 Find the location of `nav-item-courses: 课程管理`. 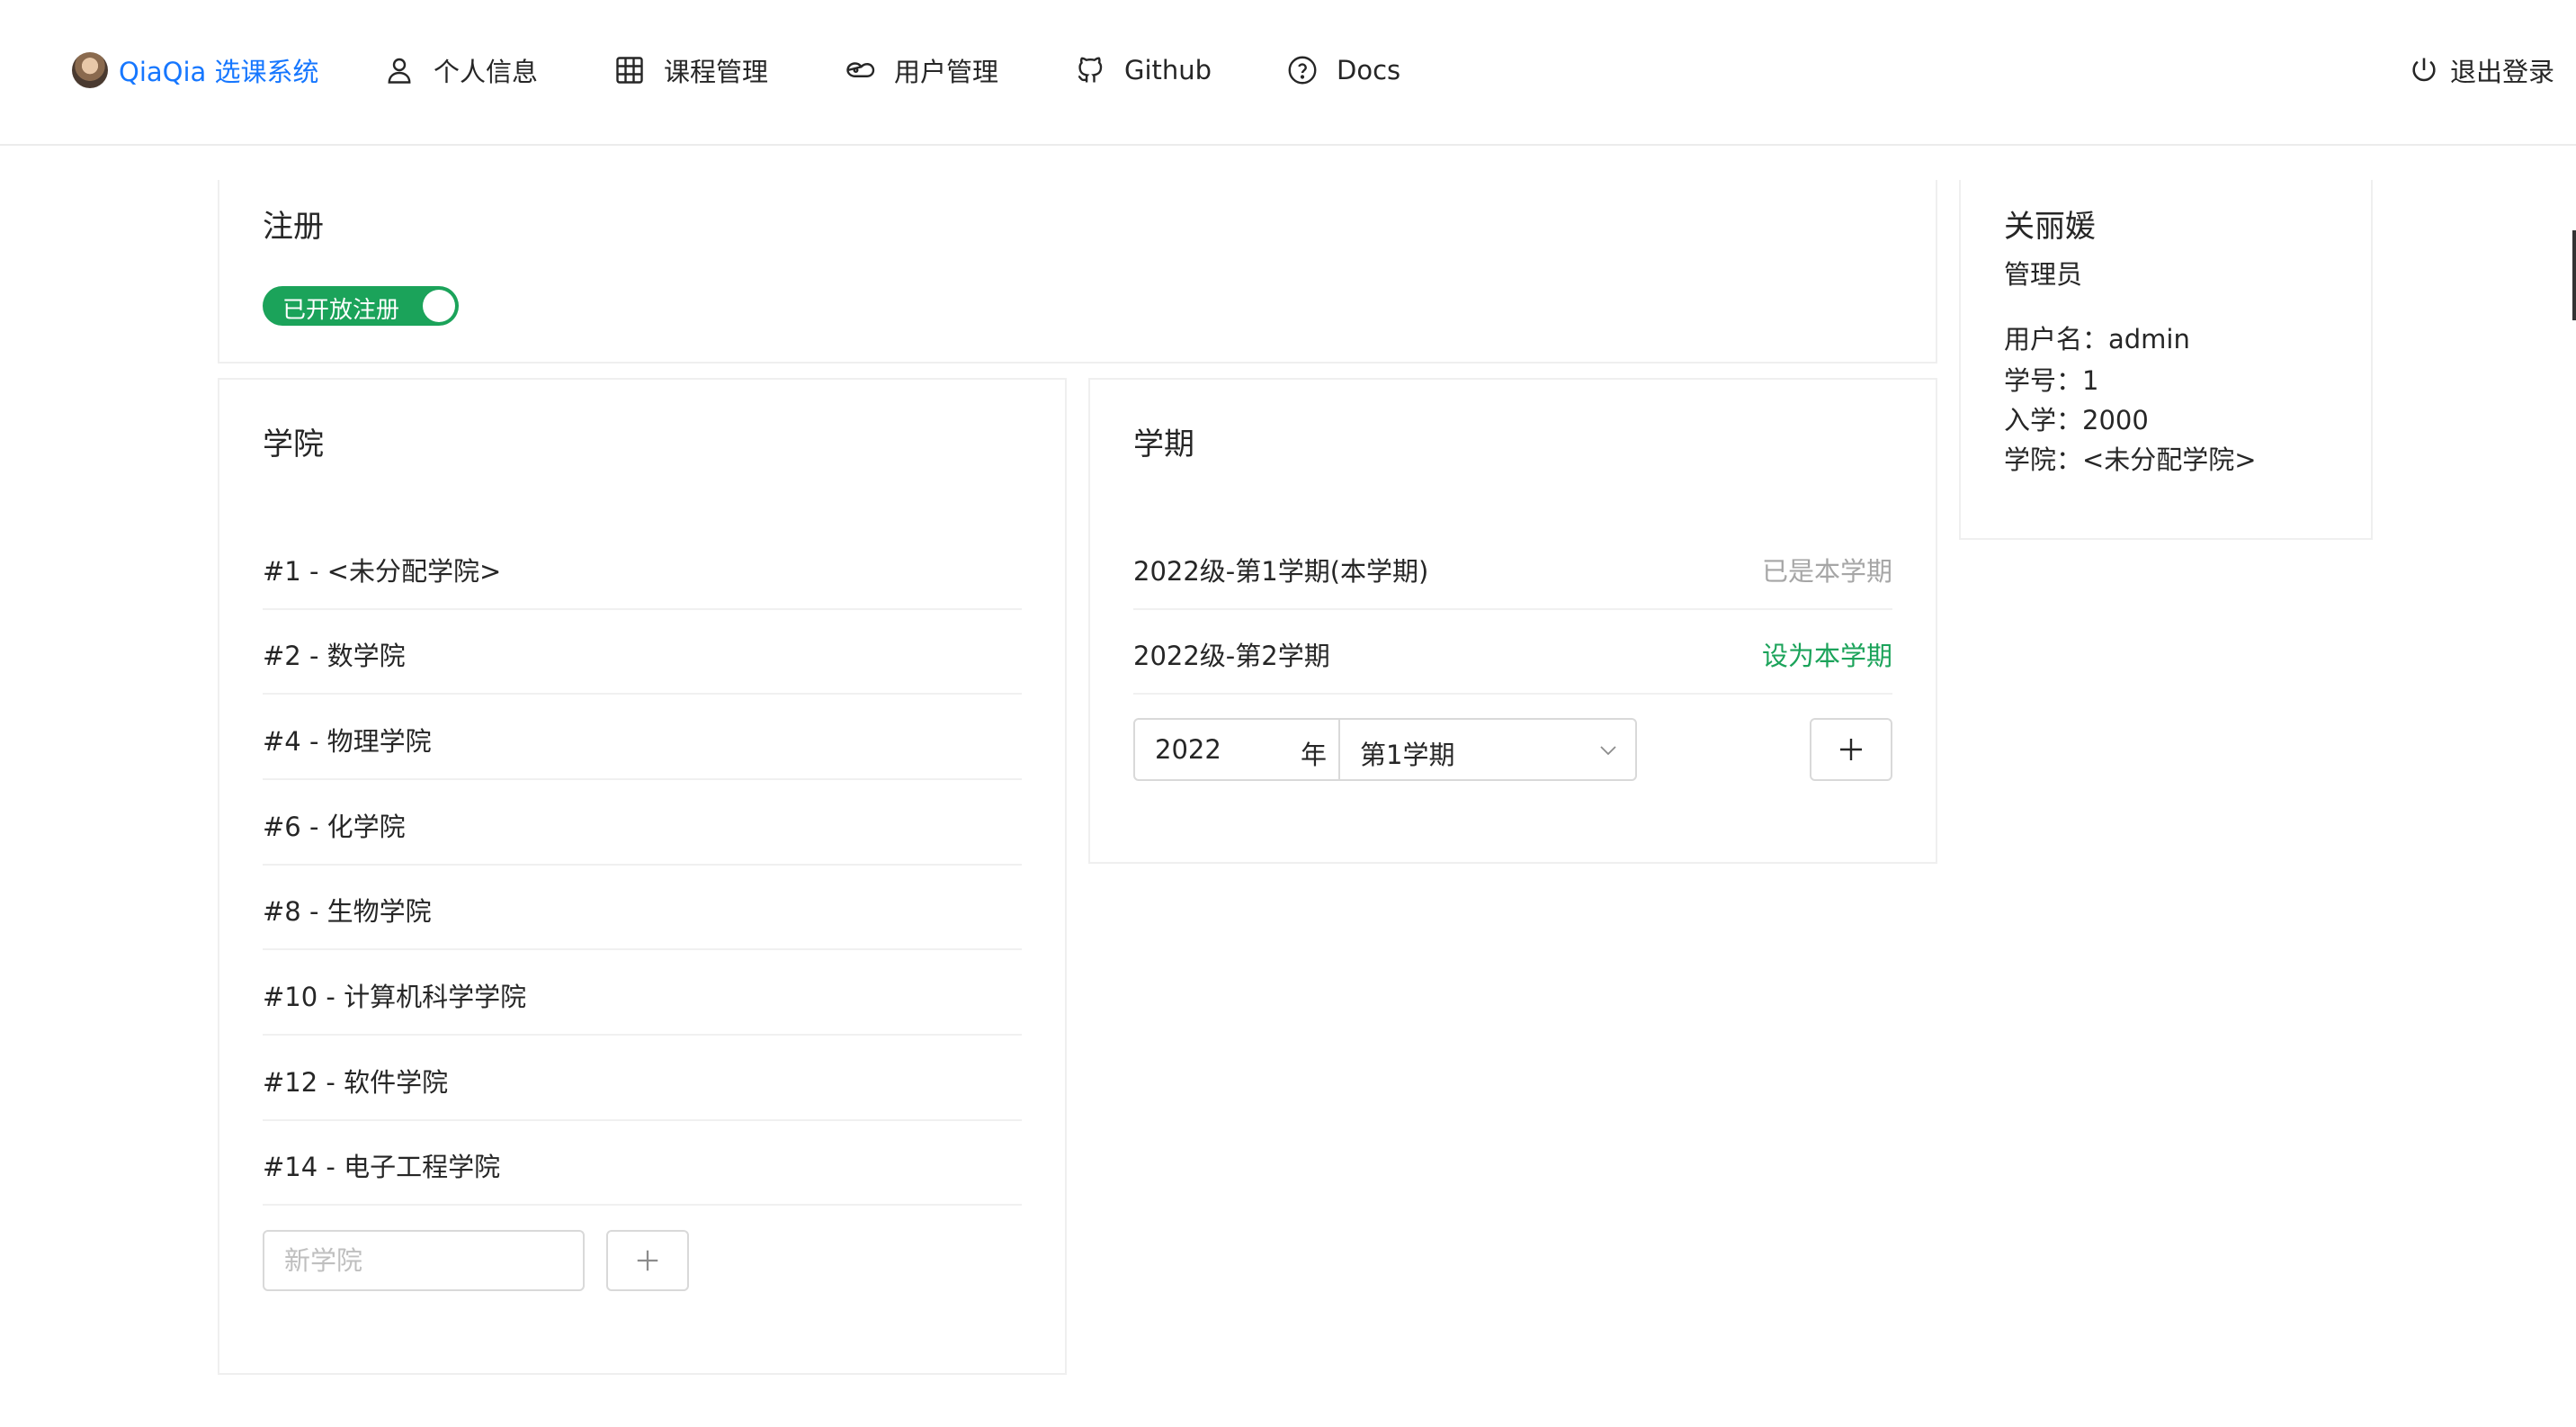

nav-item-courses: 课程管理 is located at coordinates (690, 70).